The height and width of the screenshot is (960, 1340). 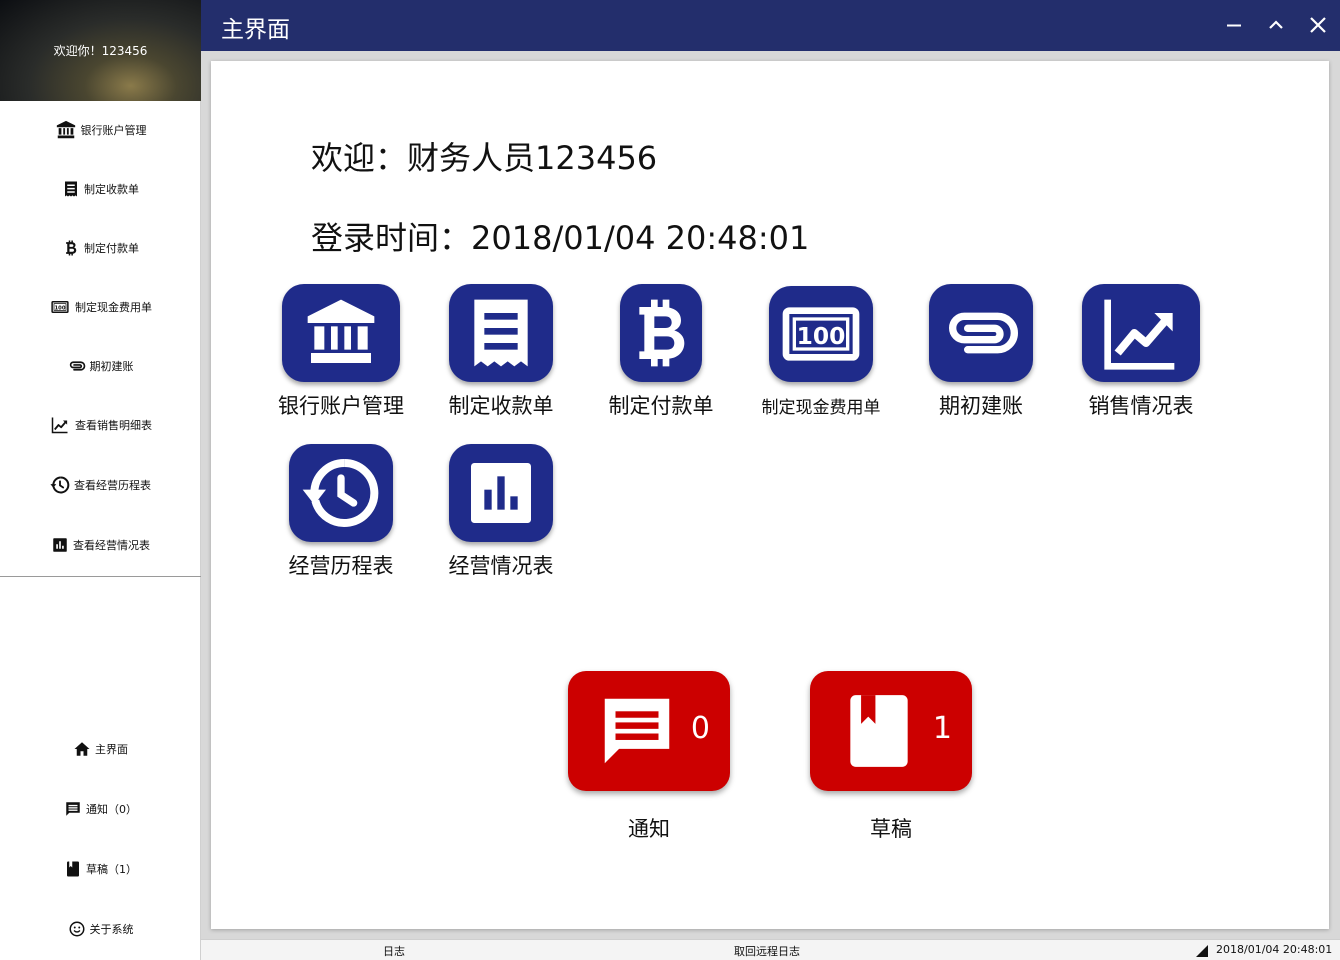 What do you see at coordinates (113, 130) in the screenshot?
I see `sidebar-item-label: 银行账户管理` at bounding box center [113, 130].